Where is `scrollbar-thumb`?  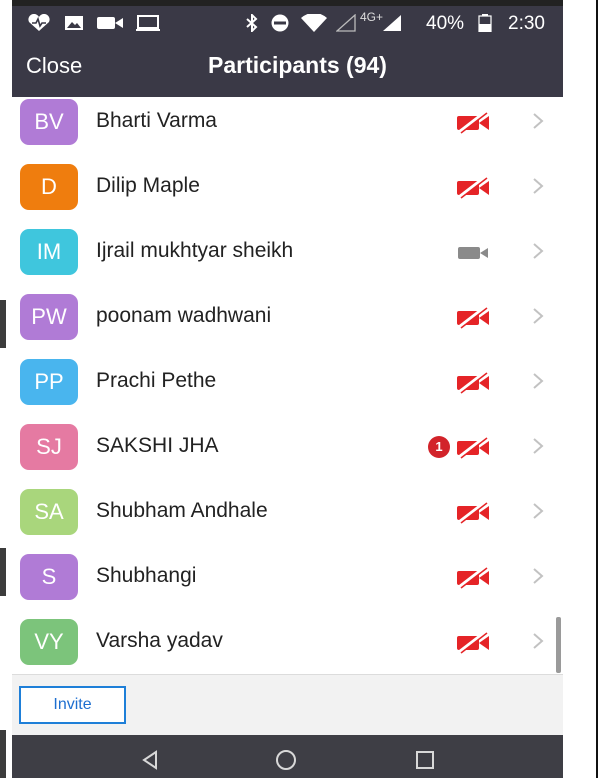
scrollbar-thumb is located at coordinates (558, 645).